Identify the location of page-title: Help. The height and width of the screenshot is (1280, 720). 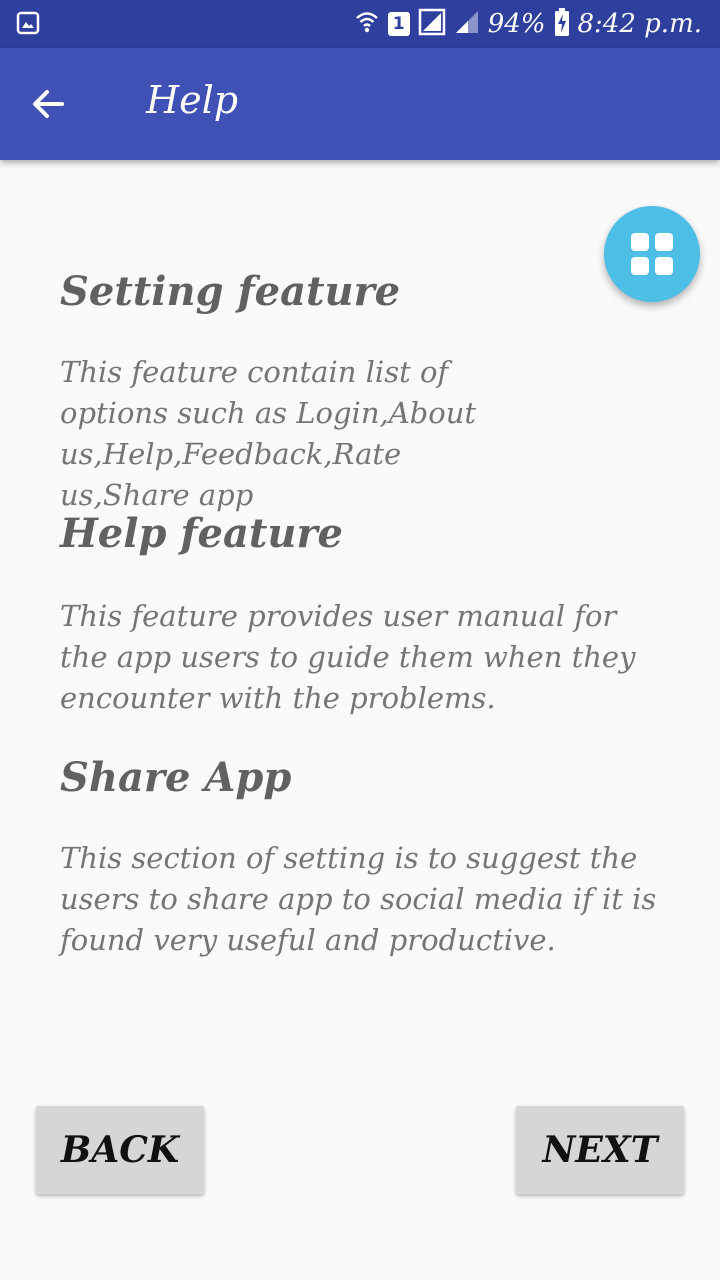
(192, 100).